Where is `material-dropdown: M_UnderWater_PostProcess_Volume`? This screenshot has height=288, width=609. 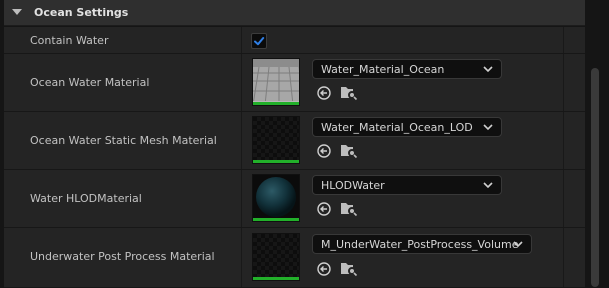 material-dropdown: M_UnderWater_PostProcess_Volume is located at coordinates (422, 244).